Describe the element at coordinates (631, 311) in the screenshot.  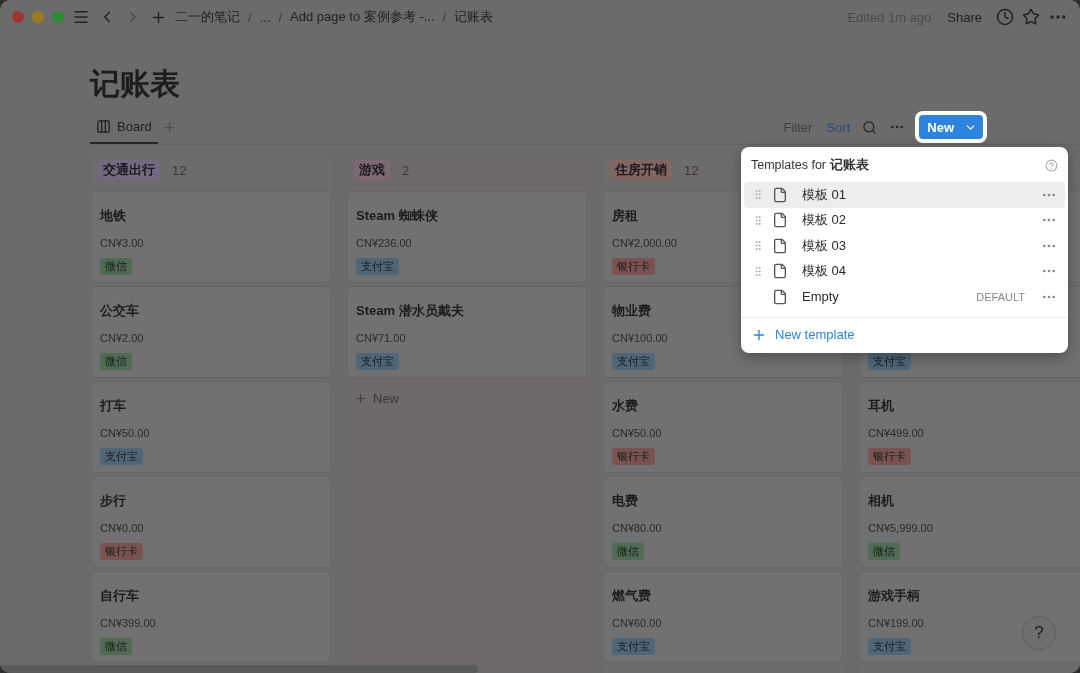
I see `card-title: 物业费` at that location.